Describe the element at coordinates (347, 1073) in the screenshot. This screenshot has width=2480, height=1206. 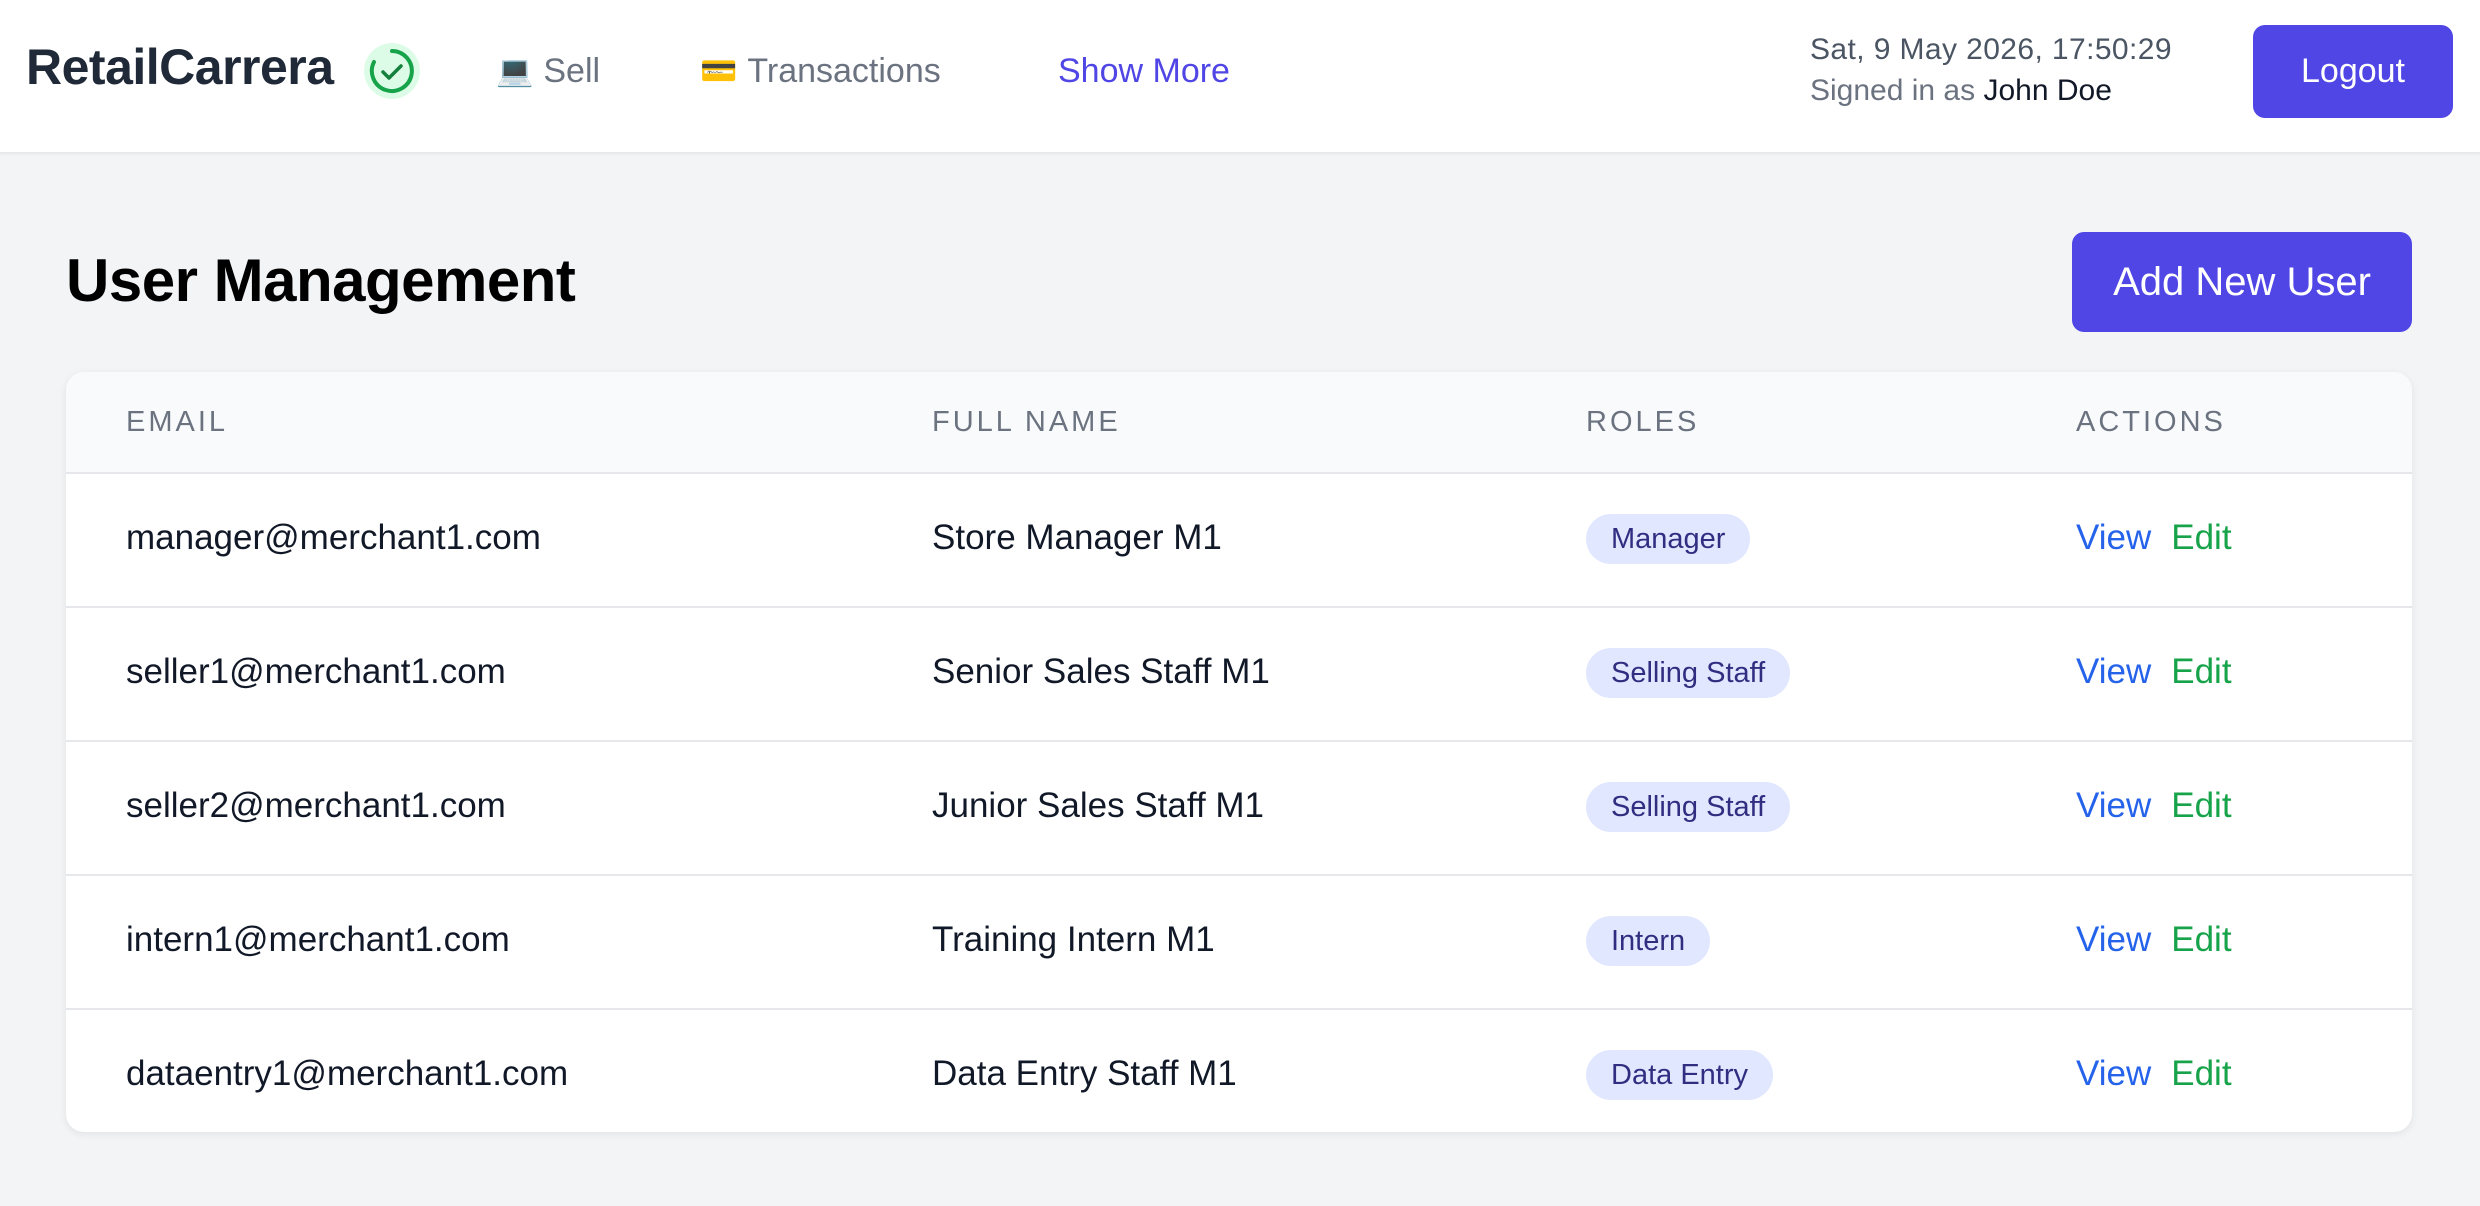
I see `user-email: dataentry1@merchant1.com` at that location.